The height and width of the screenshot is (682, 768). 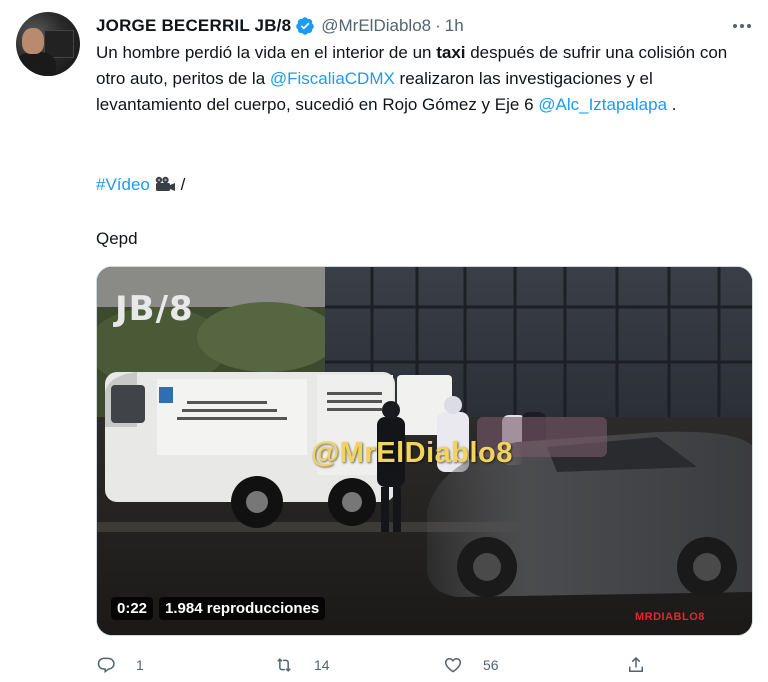 What do you see at coordinates (48, 44) in the screenshot?
I see `avatar` at bounding box center [48, 44].